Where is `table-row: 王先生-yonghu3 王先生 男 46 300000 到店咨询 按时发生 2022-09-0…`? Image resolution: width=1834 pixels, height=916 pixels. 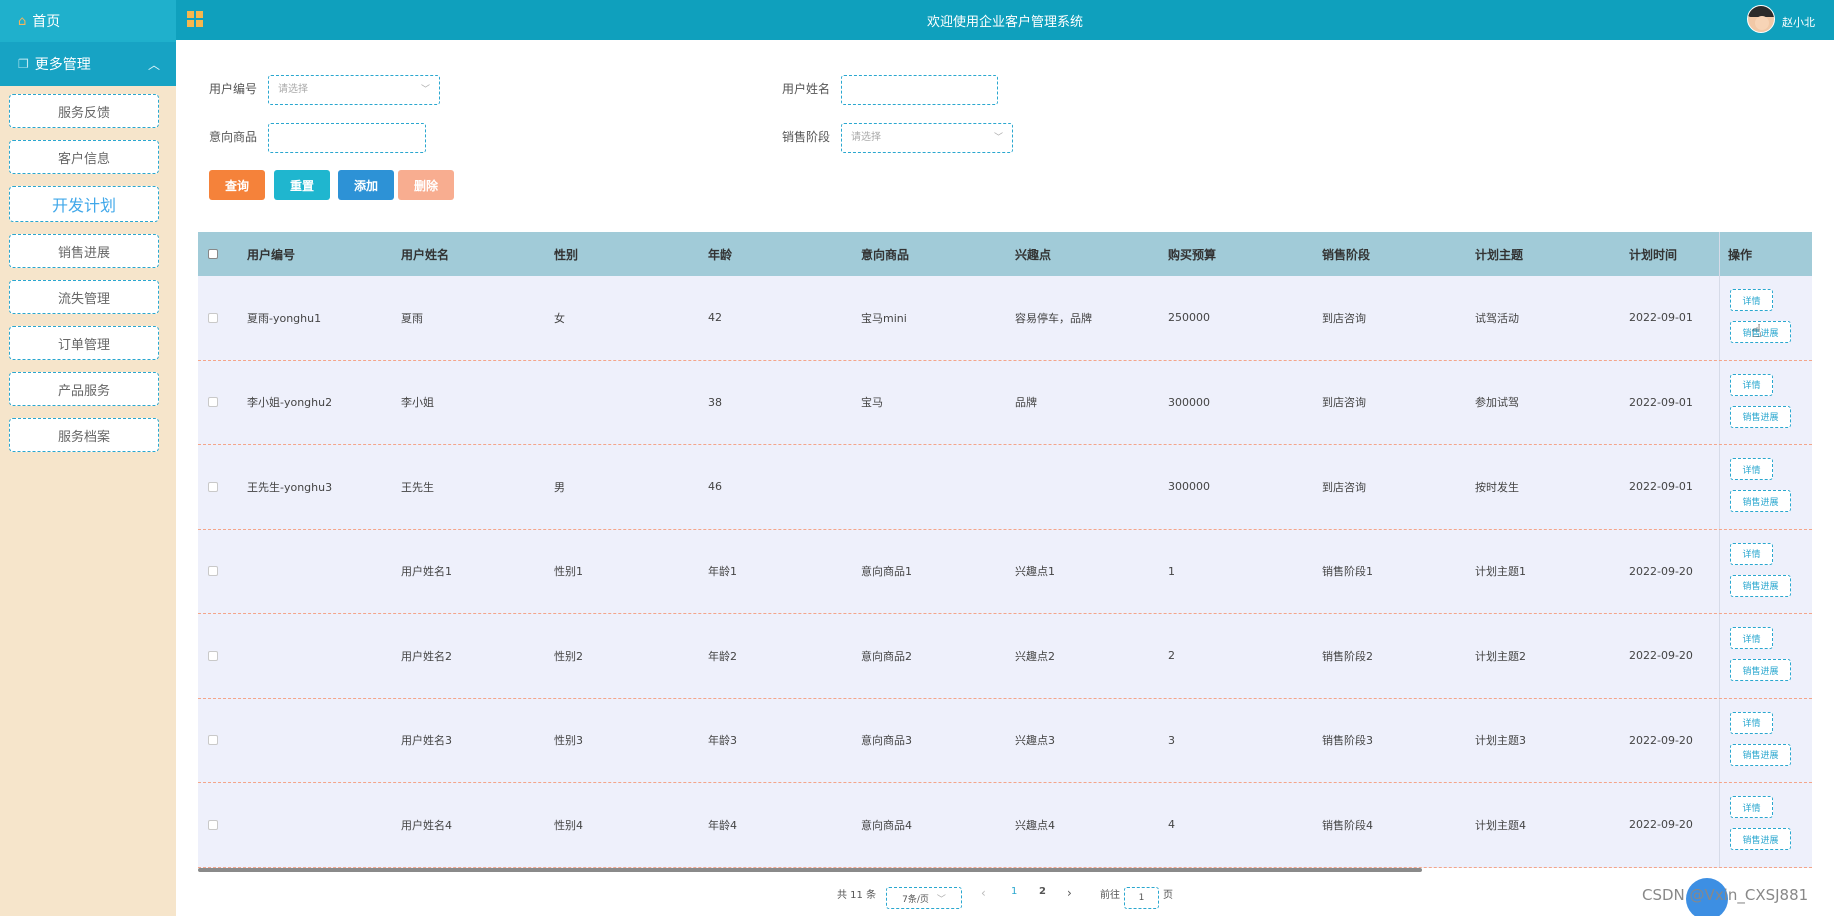 table-row: 王先生-yonghu3 王先生 男 46 300000 到店咨询 按时发生 2022-09-0… is located at coordinates (1005, 487).